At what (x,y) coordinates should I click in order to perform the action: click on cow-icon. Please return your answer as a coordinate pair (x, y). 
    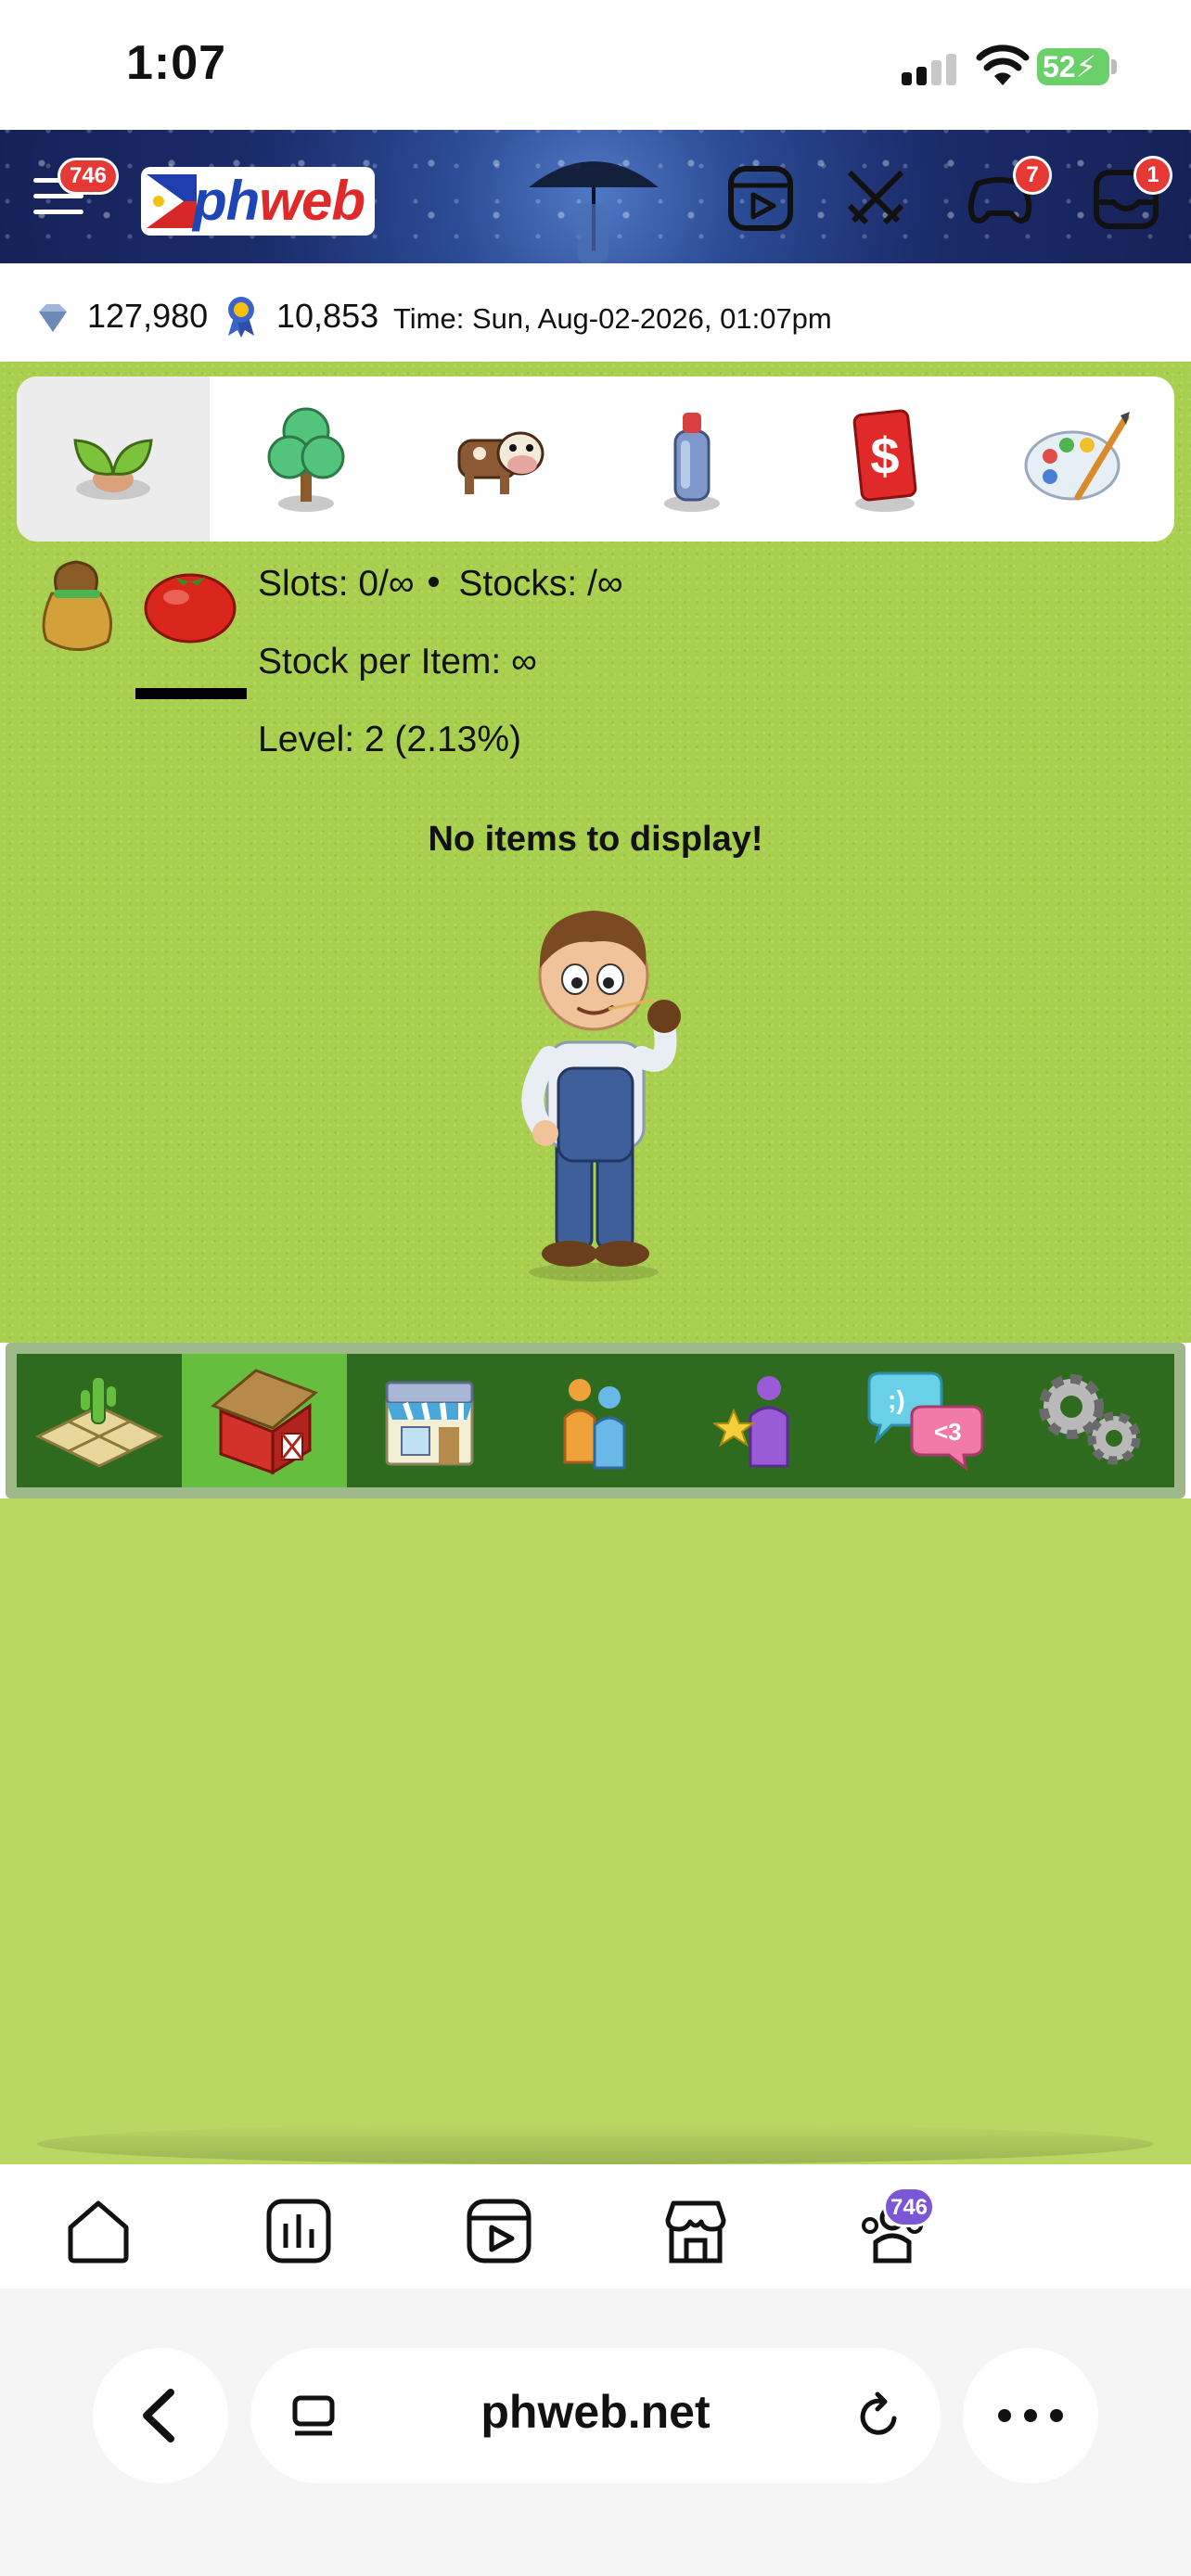
    Looking at the image, I should click on (501, 462).